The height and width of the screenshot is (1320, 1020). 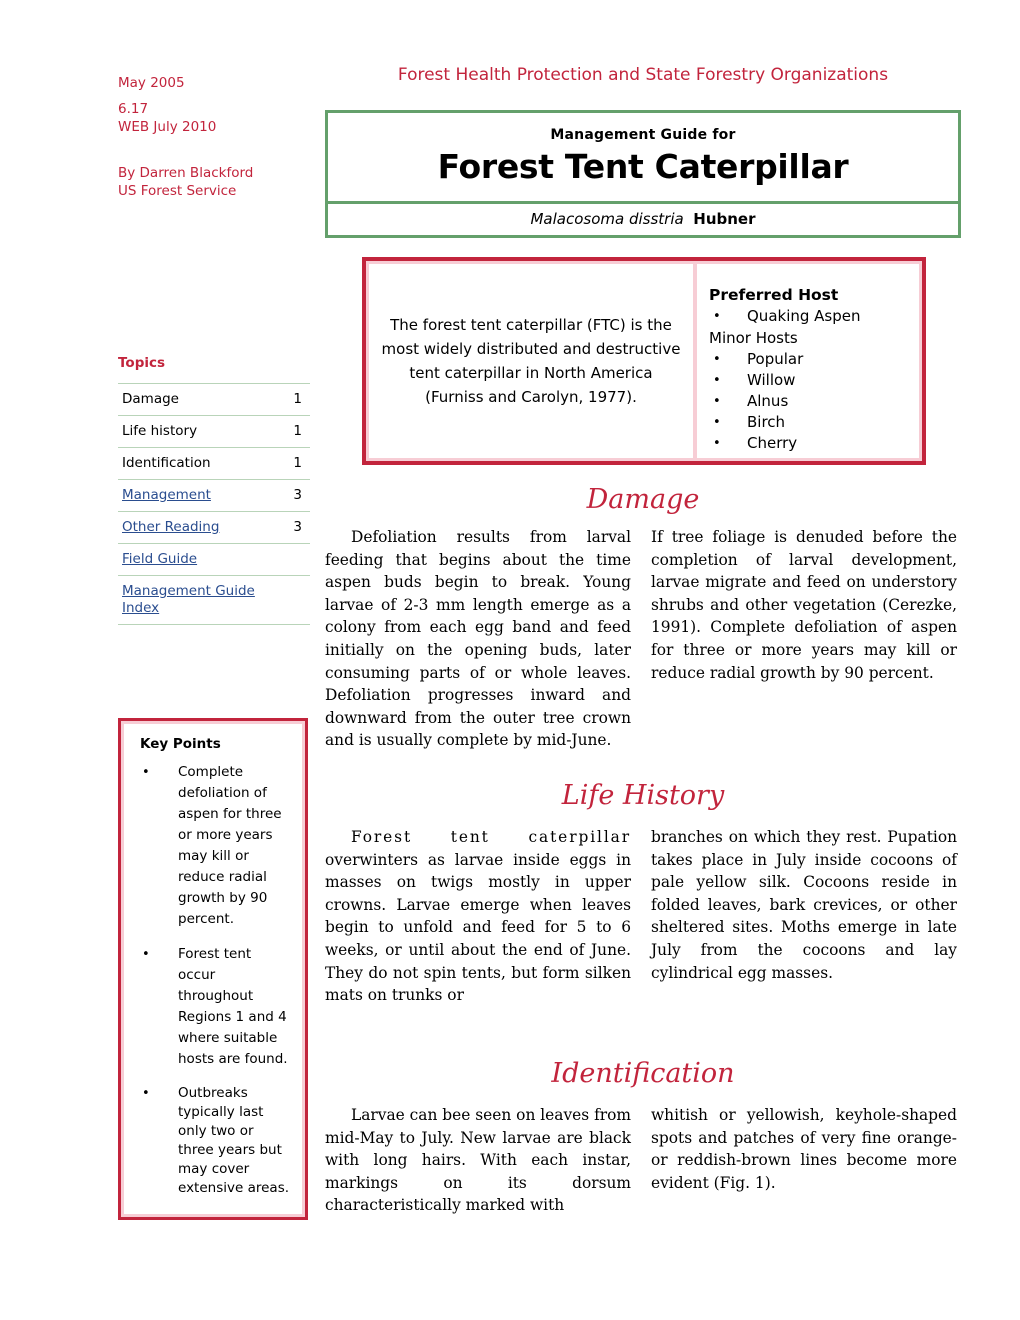 What do you see at coordinates (159, 559) in the screenshot?
I see `topic-link-field-guide: Field Guide` at bounding box center [159, 559].